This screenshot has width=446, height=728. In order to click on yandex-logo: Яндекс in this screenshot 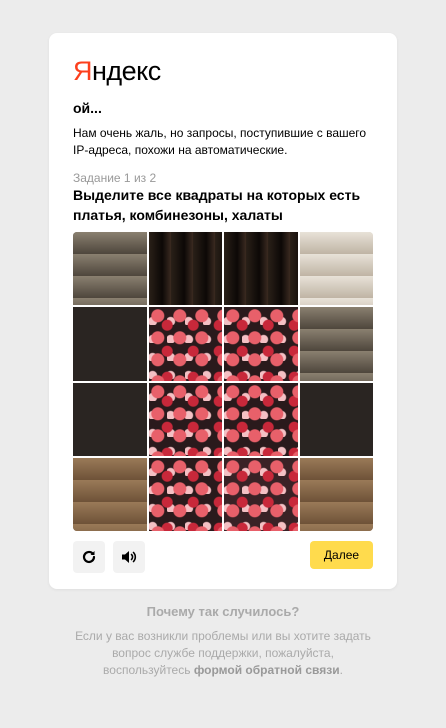, I will do `click(117, 71)`.